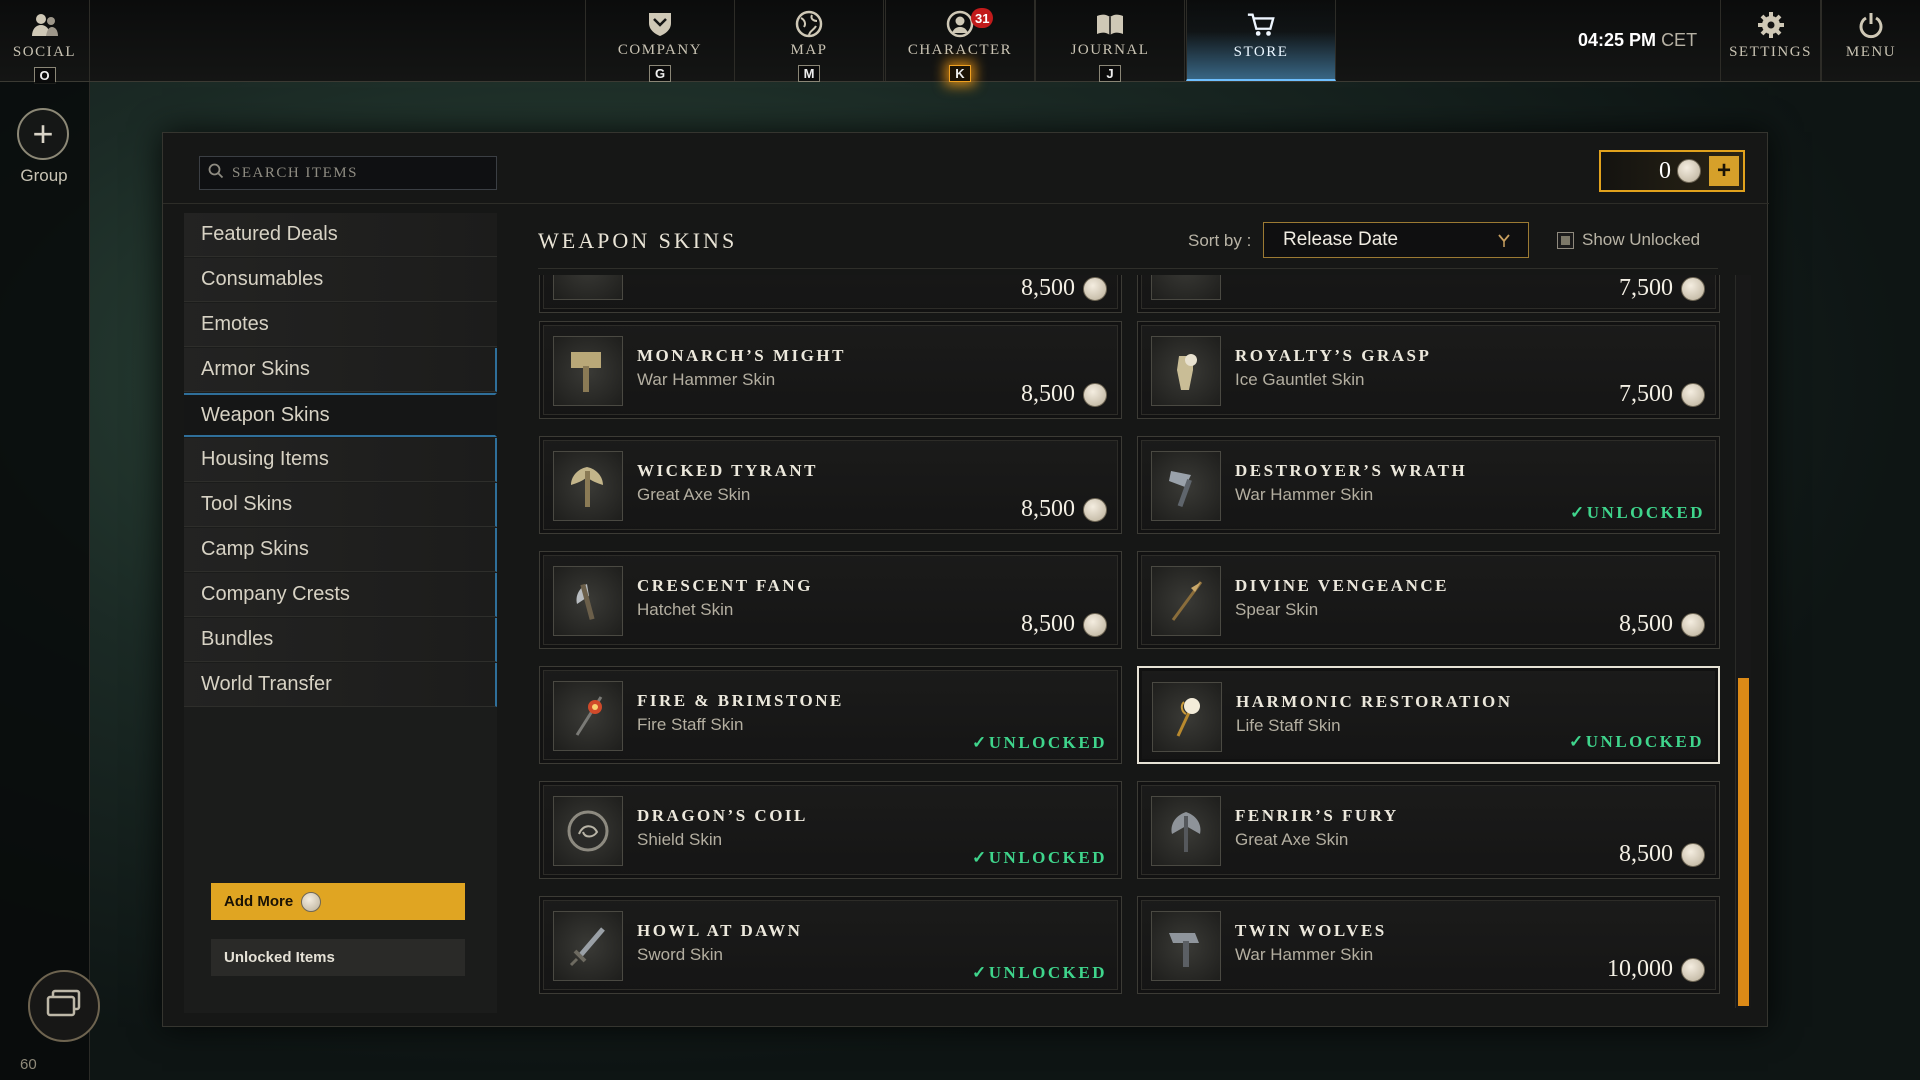 This screenshot has height=1080, width=1920. What do you see at coordinates (660, 41) in the screenshot?
I see `company-button: COMPANY G` at bounding box center [660, 41].